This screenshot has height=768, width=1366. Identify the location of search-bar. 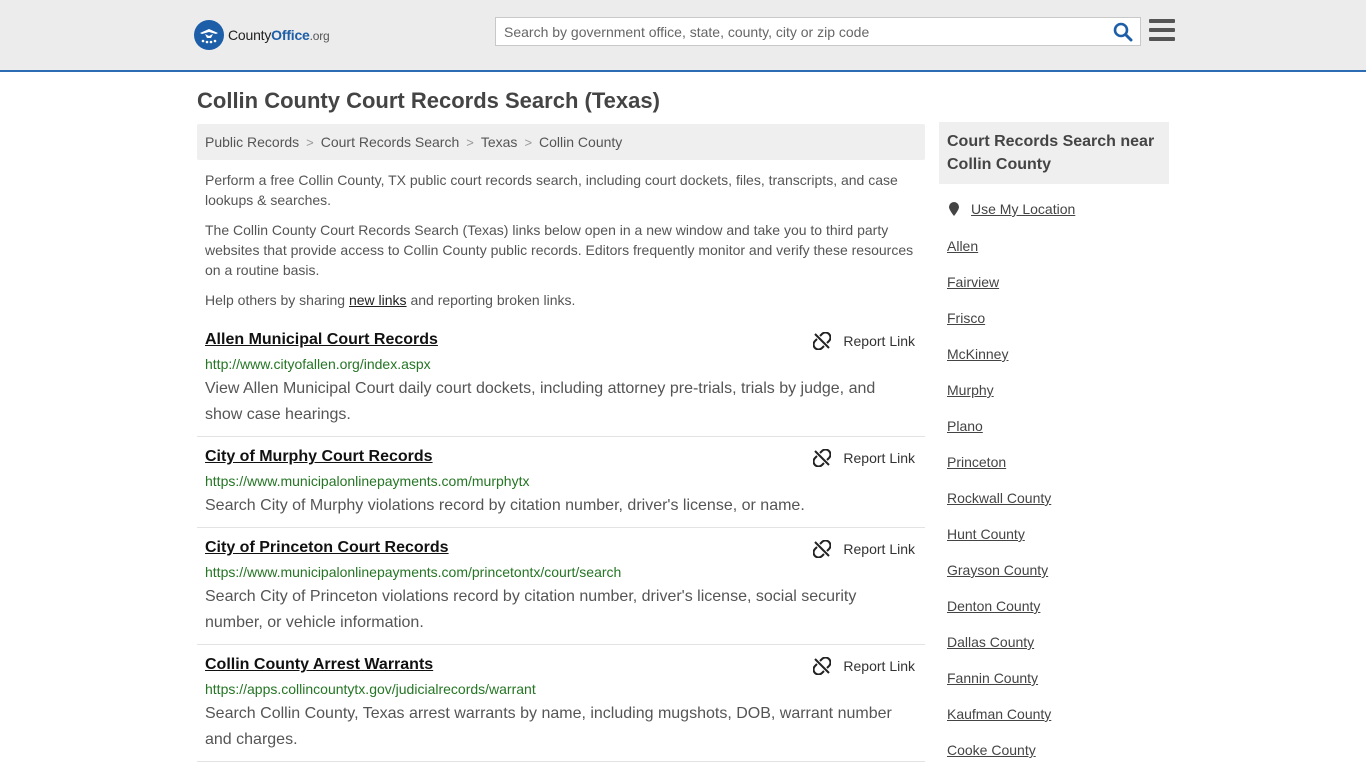
(818, 31).